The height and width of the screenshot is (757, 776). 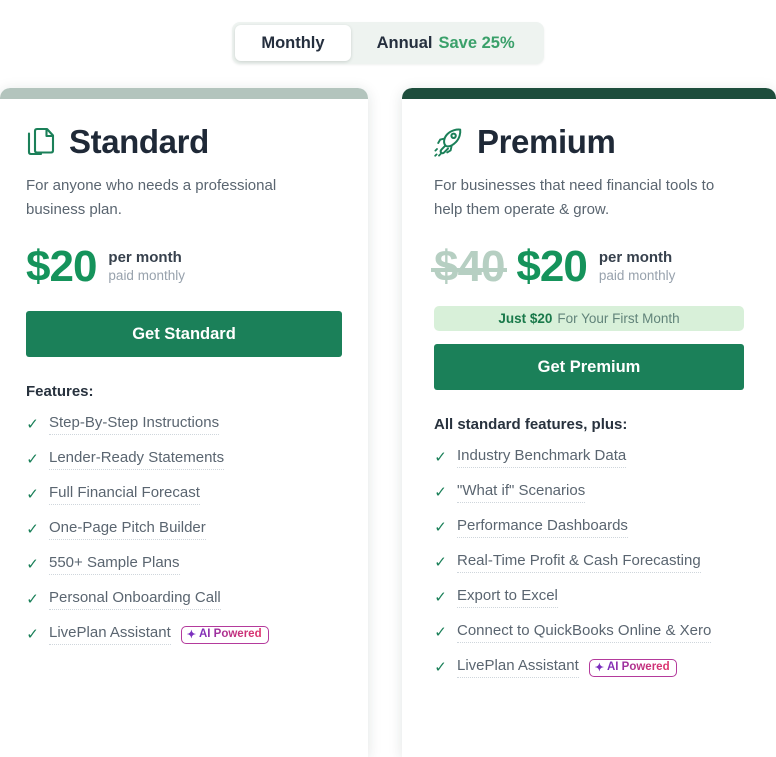 I want to click on billing-toggle-annual-save-label: Save 25%, so click(x=476, y=42).